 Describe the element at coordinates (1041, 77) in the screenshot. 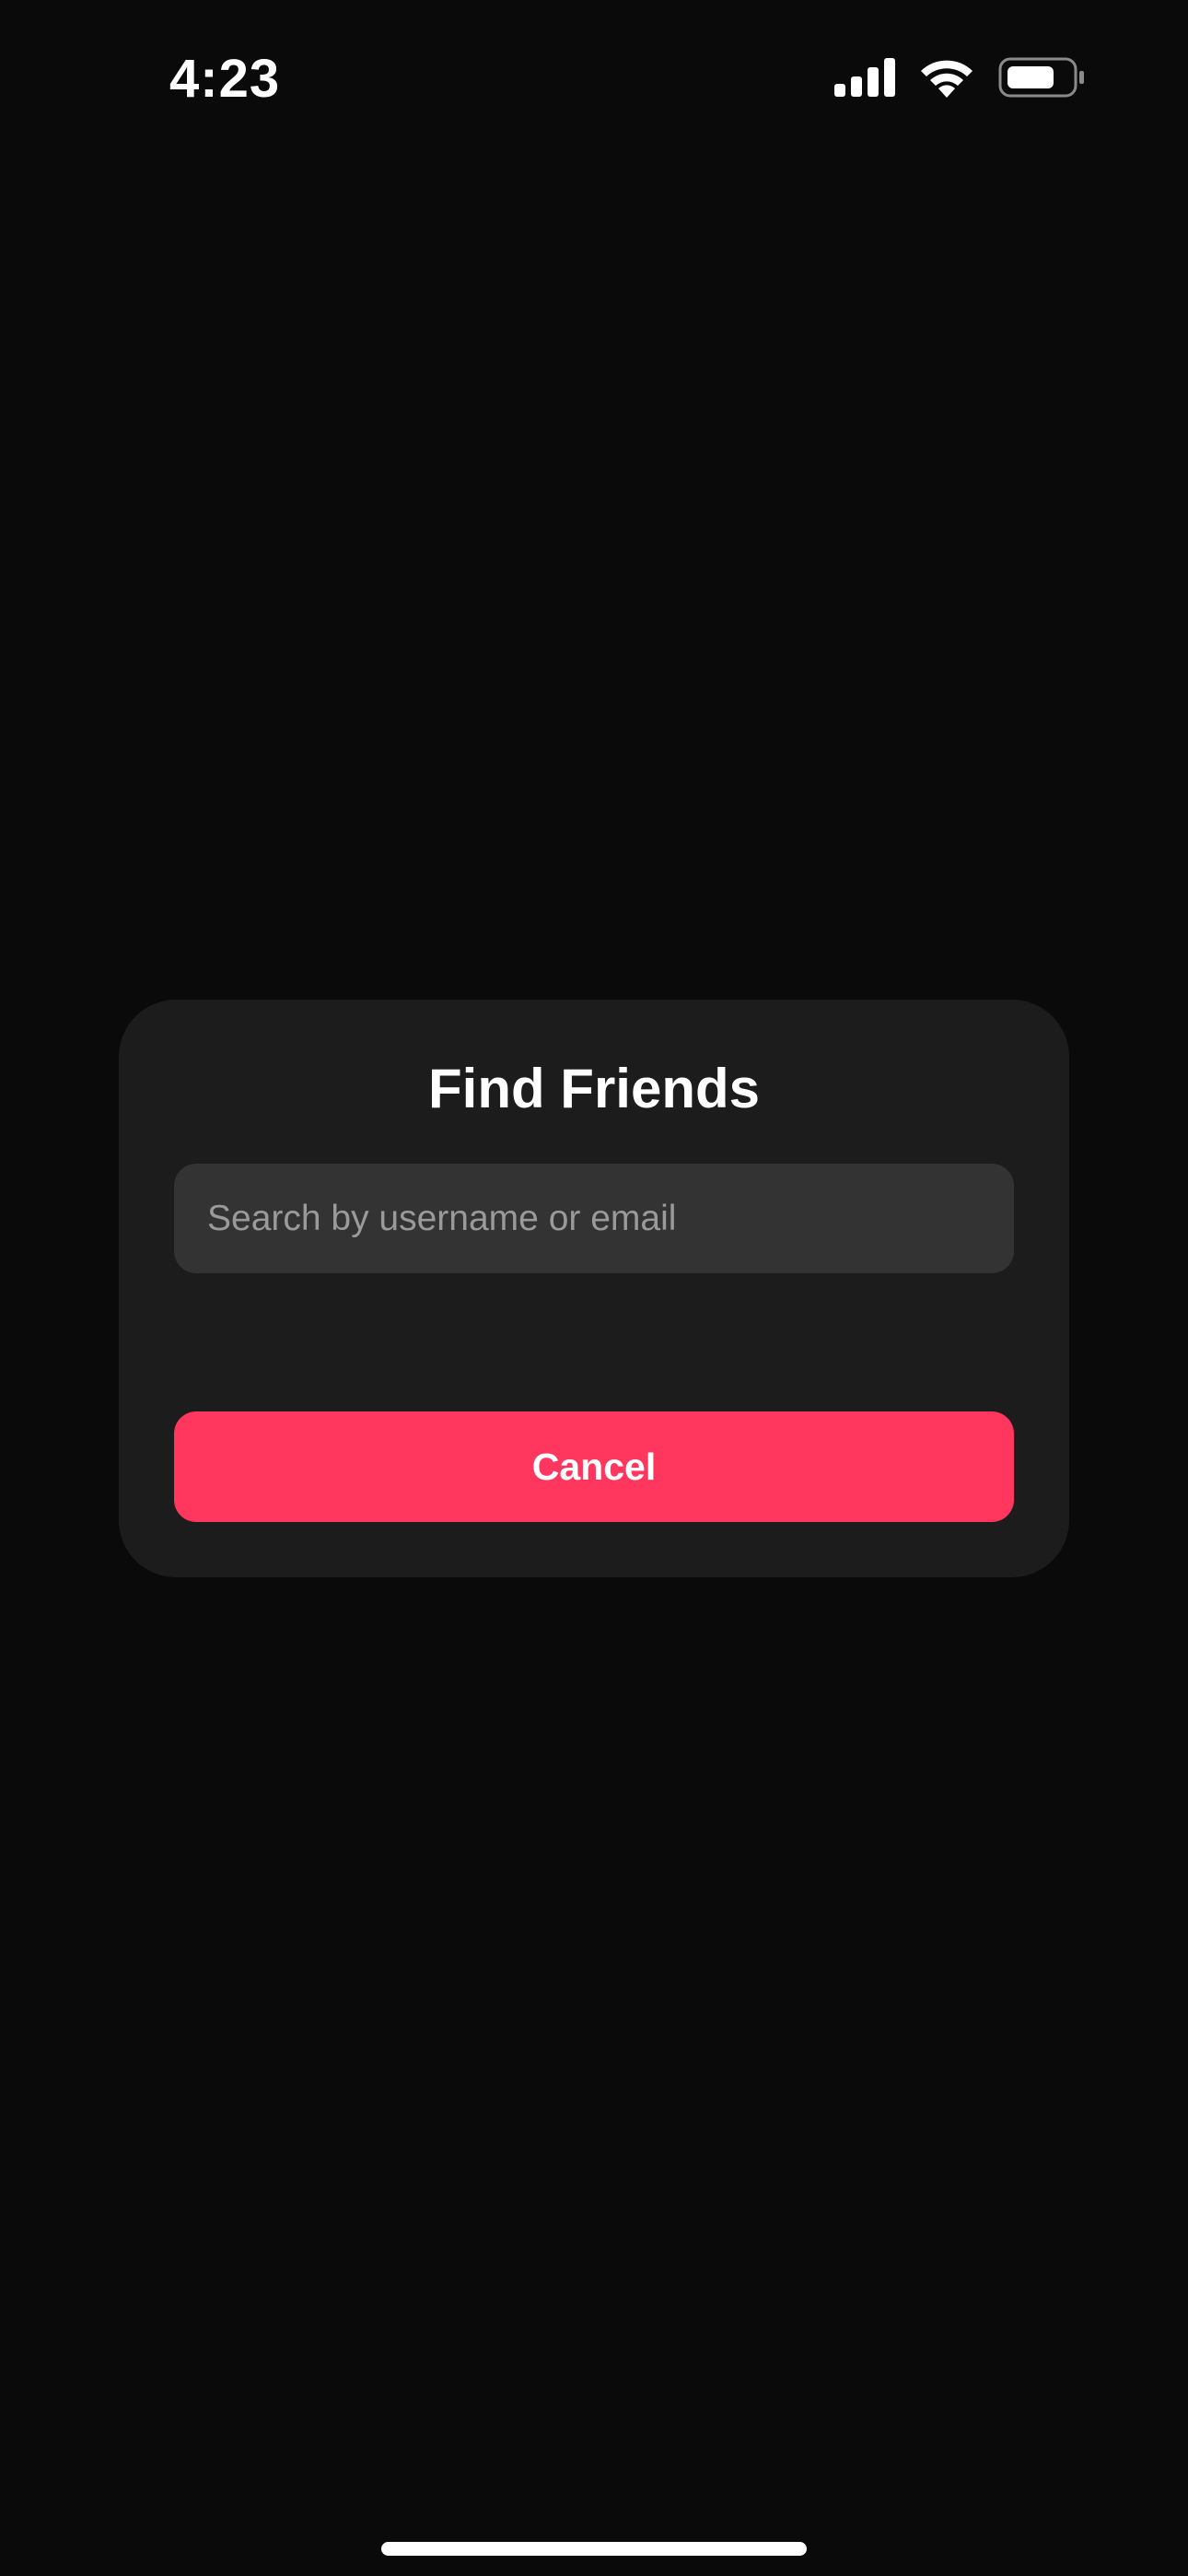

I see `battery-icon` at that location.